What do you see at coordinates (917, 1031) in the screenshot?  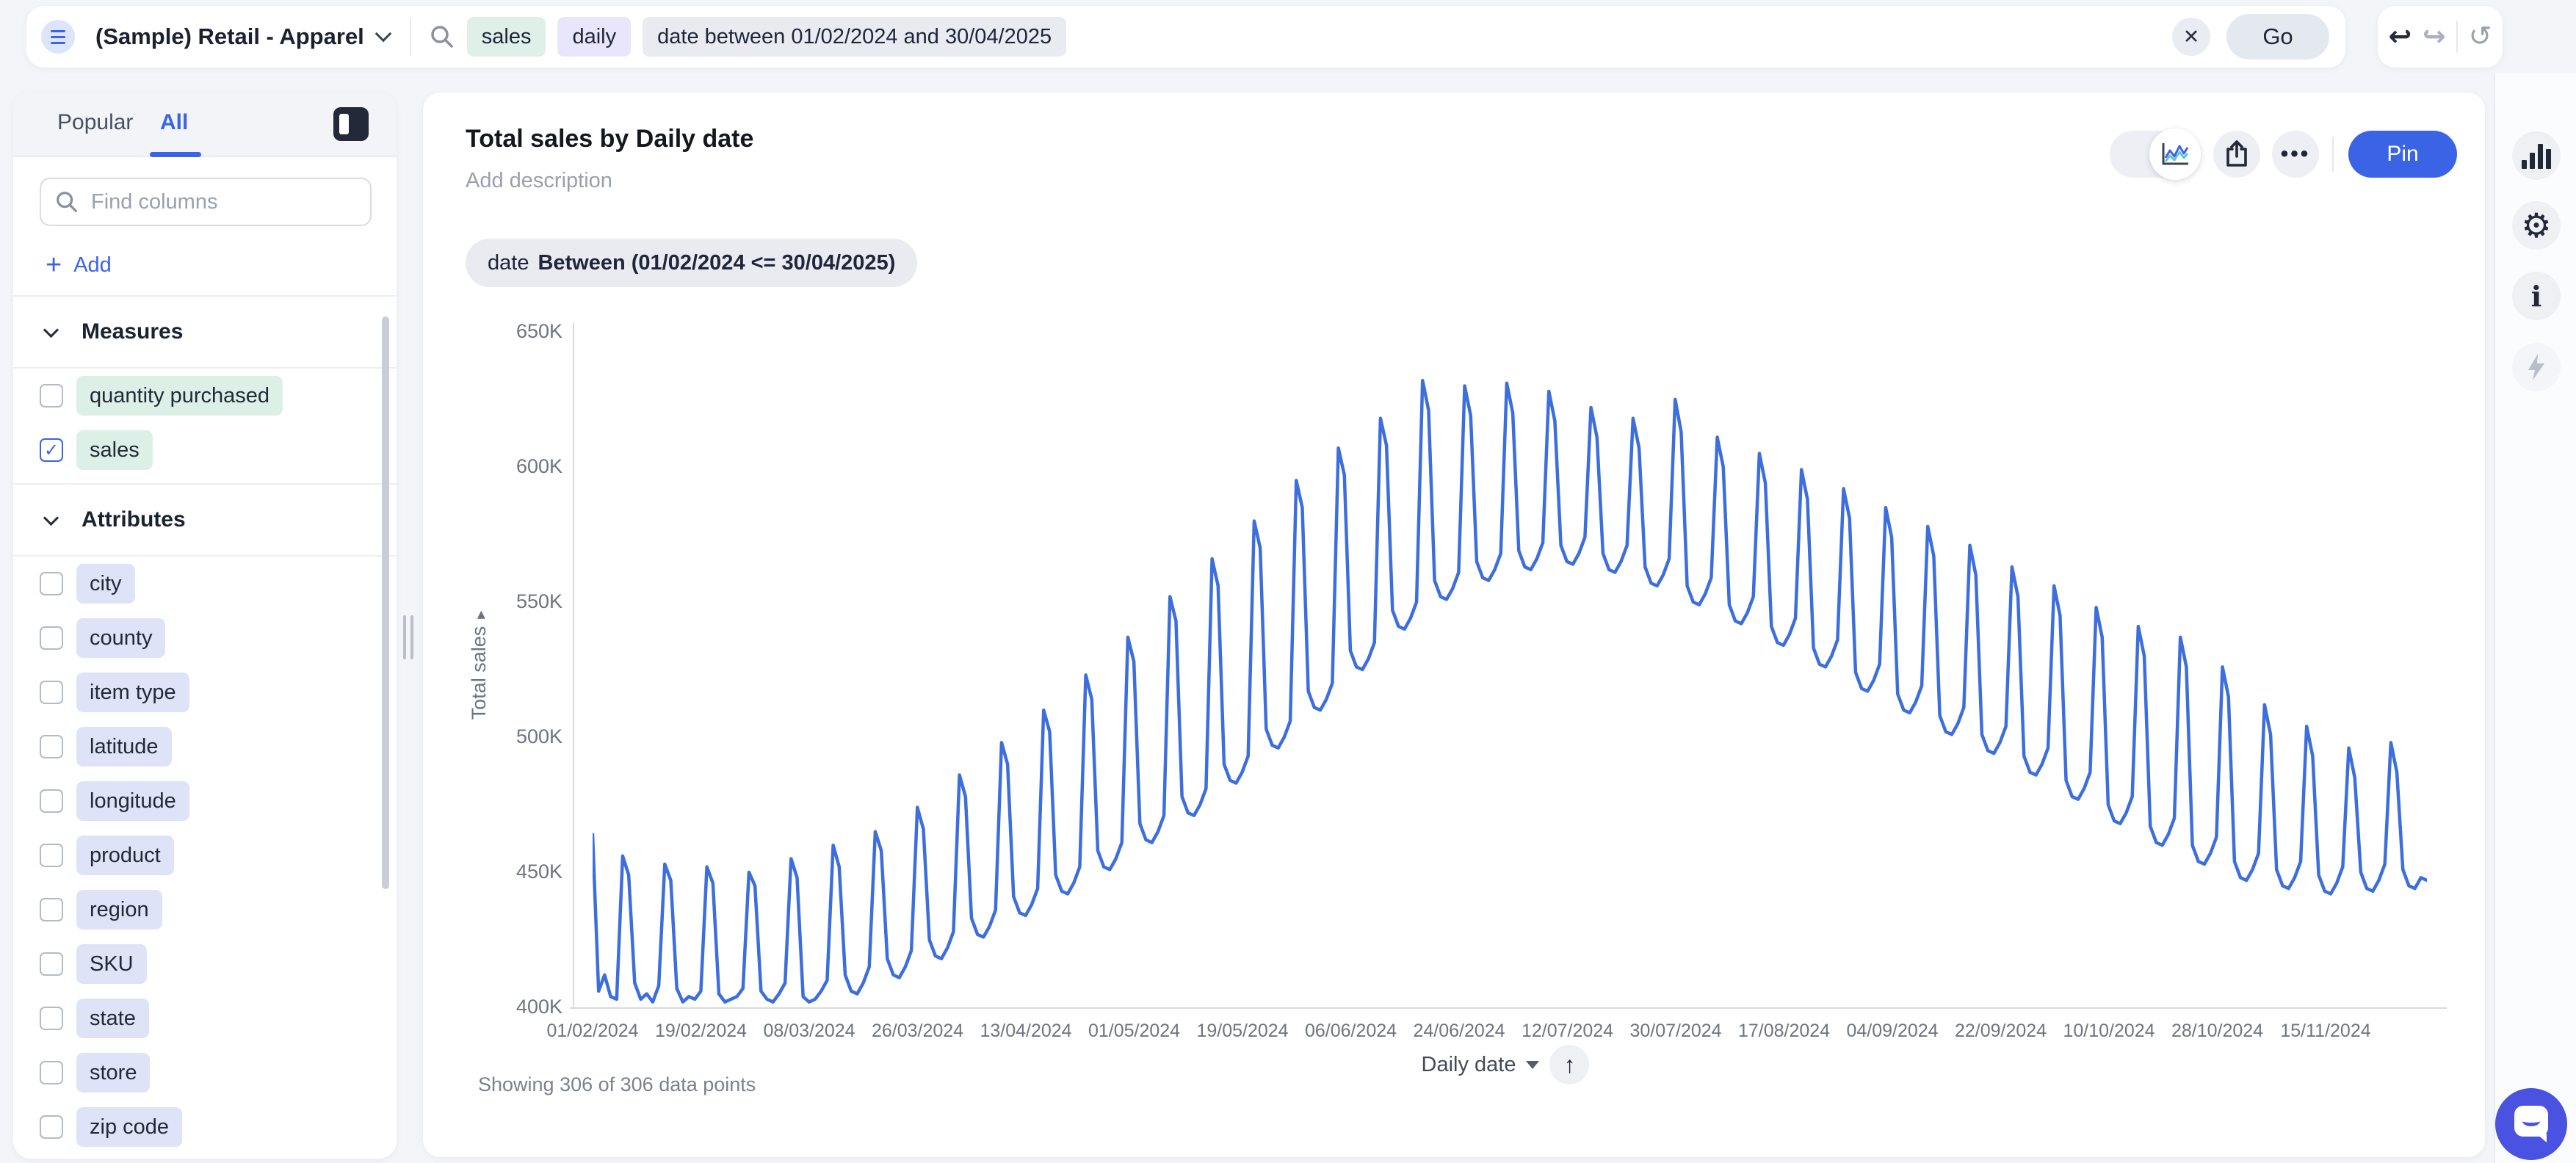 I see `x-axis-tick-label: 26/03/2024` at bounding box center [917, 1031].